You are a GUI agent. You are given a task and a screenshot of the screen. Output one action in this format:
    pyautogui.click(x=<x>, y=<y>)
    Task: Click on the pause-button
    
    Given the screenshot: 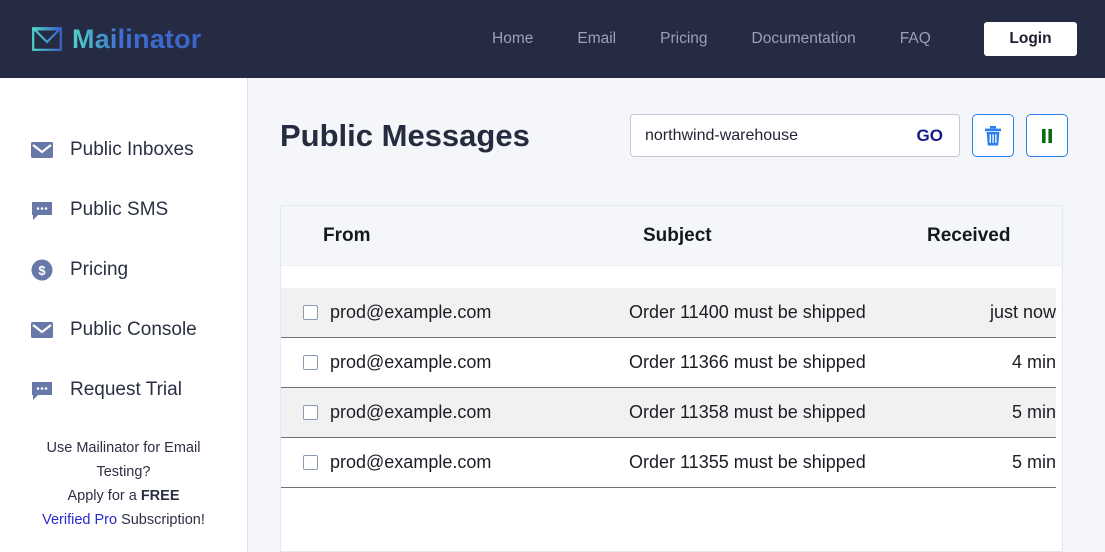 What is the action you would take?
    pyautogui.click(x=1047, y=135)
    